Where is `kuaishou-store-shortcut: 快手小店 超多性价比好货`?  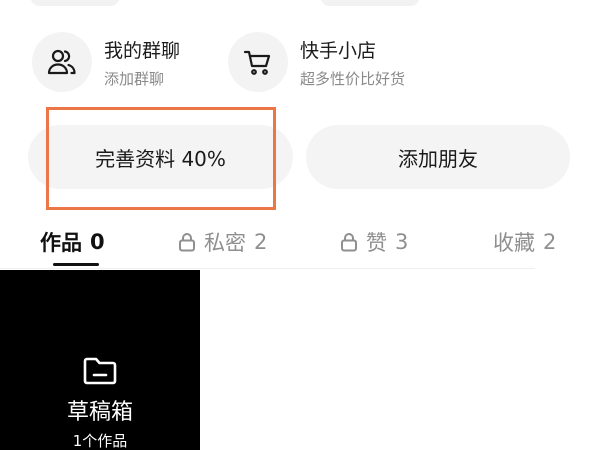 kuaishou-store-shortcut: 快手小店 超多性价比好货 is located at coordinates (338, 62).